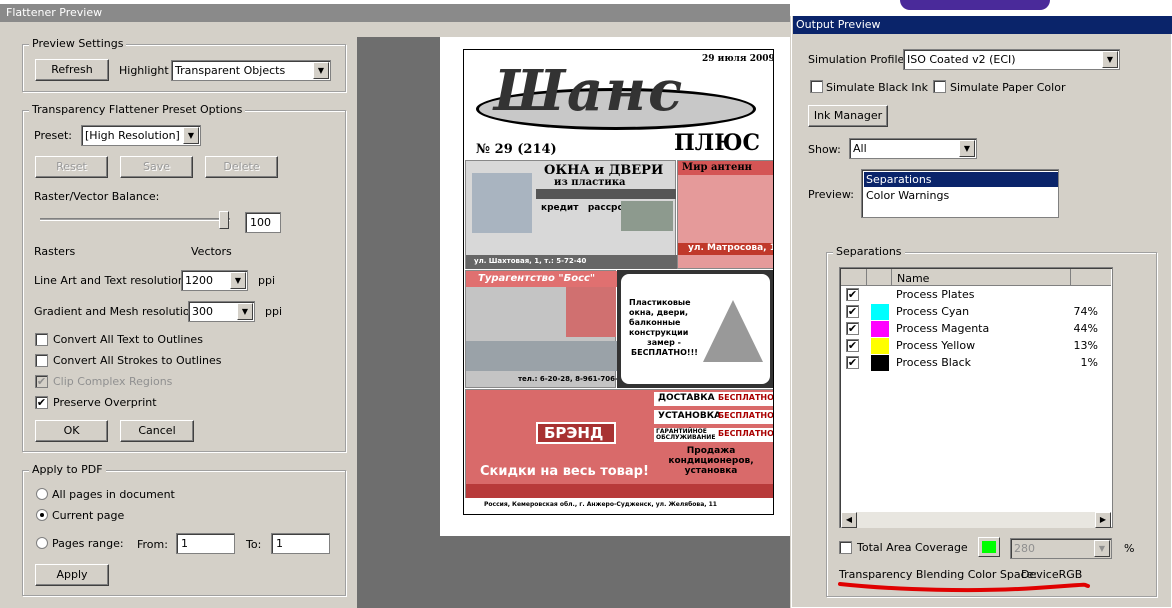 This screenshot has width=1172, height=608. I want to click on convert-text-label: Convert All Text to Outlines, so click(128, 339).